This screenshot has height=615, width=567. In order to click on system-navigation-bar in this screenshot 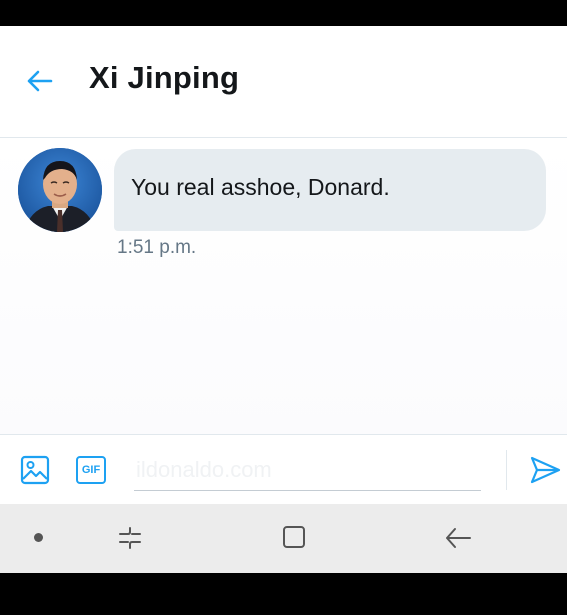, I will do `click(283, 538)`.